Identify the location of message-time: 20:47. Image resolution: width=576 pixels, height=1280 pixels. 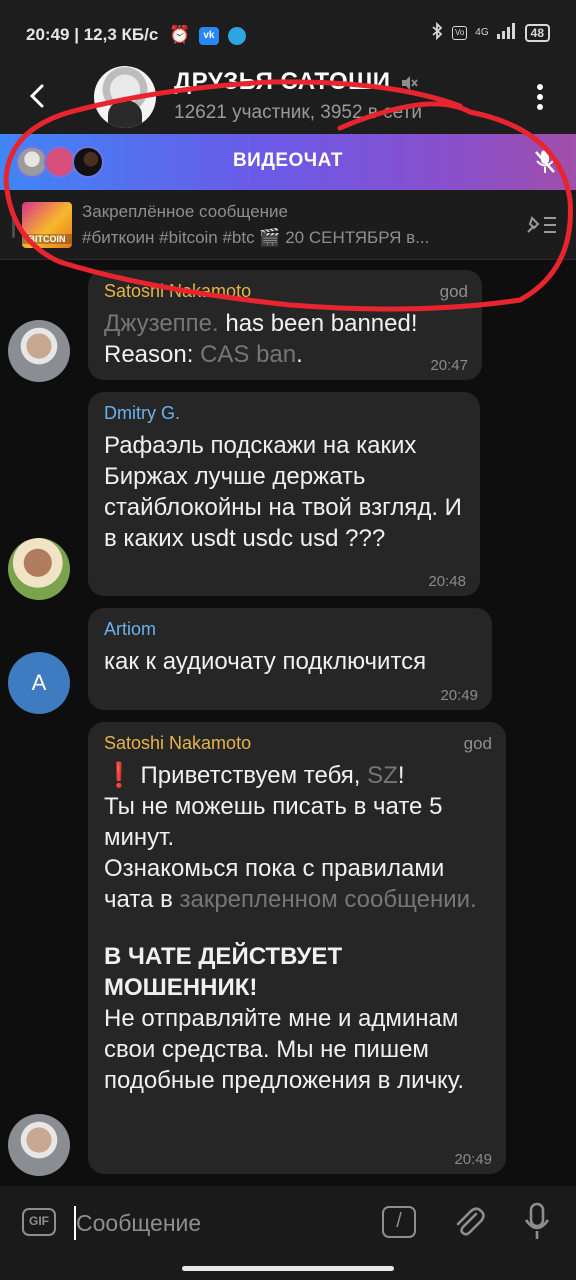
(449, 365).